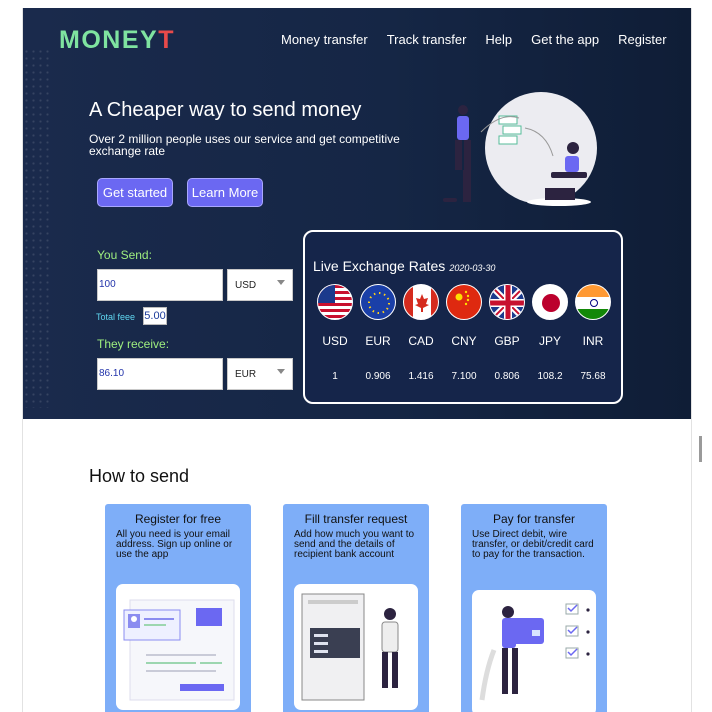  I want to click on rate-code-cny: CNY, so click(464, 341).